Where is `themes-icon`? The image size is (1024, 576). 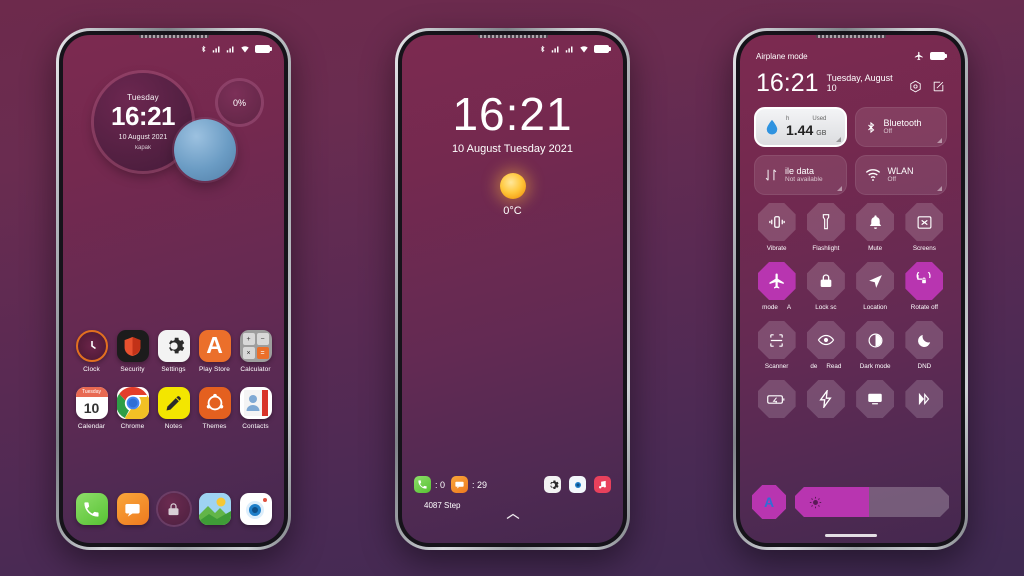
themes-icon is located at coordinates (214, 403).